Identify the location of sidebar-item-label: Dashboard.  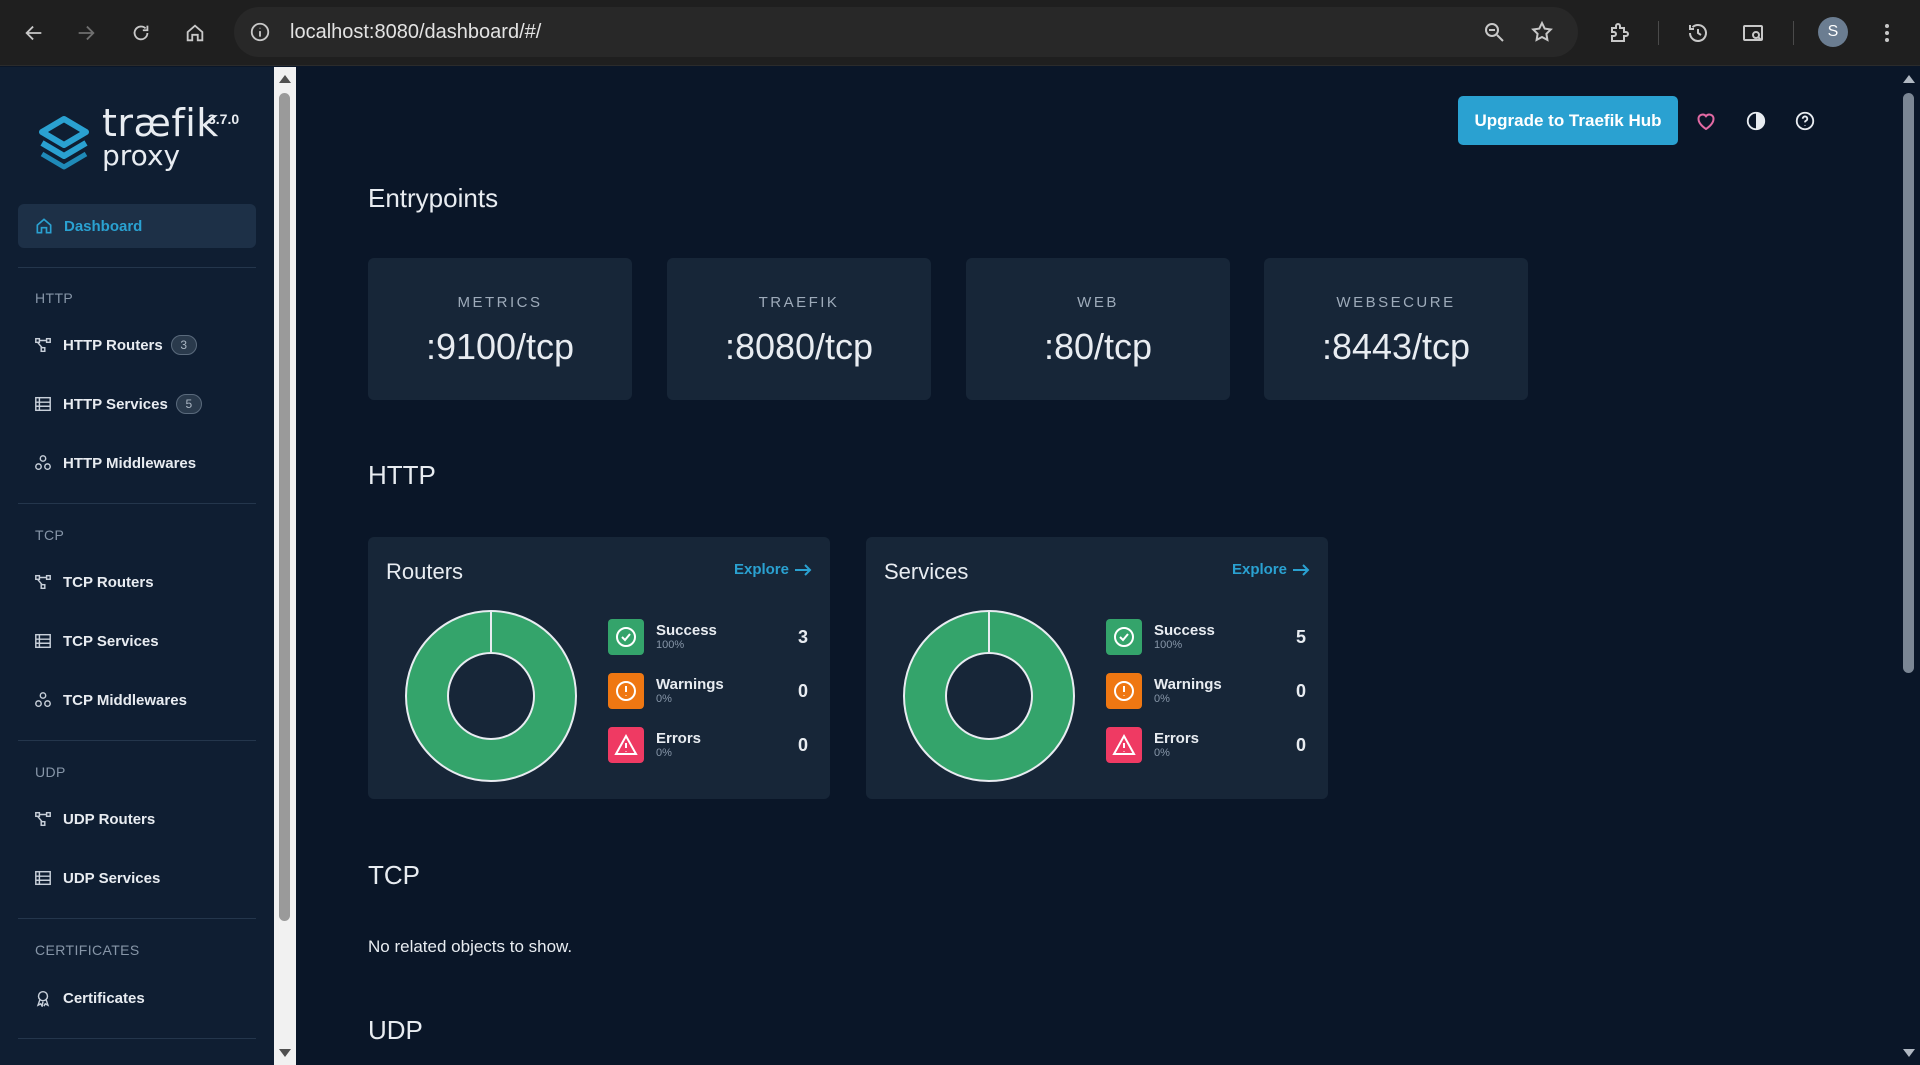
(103, 226).